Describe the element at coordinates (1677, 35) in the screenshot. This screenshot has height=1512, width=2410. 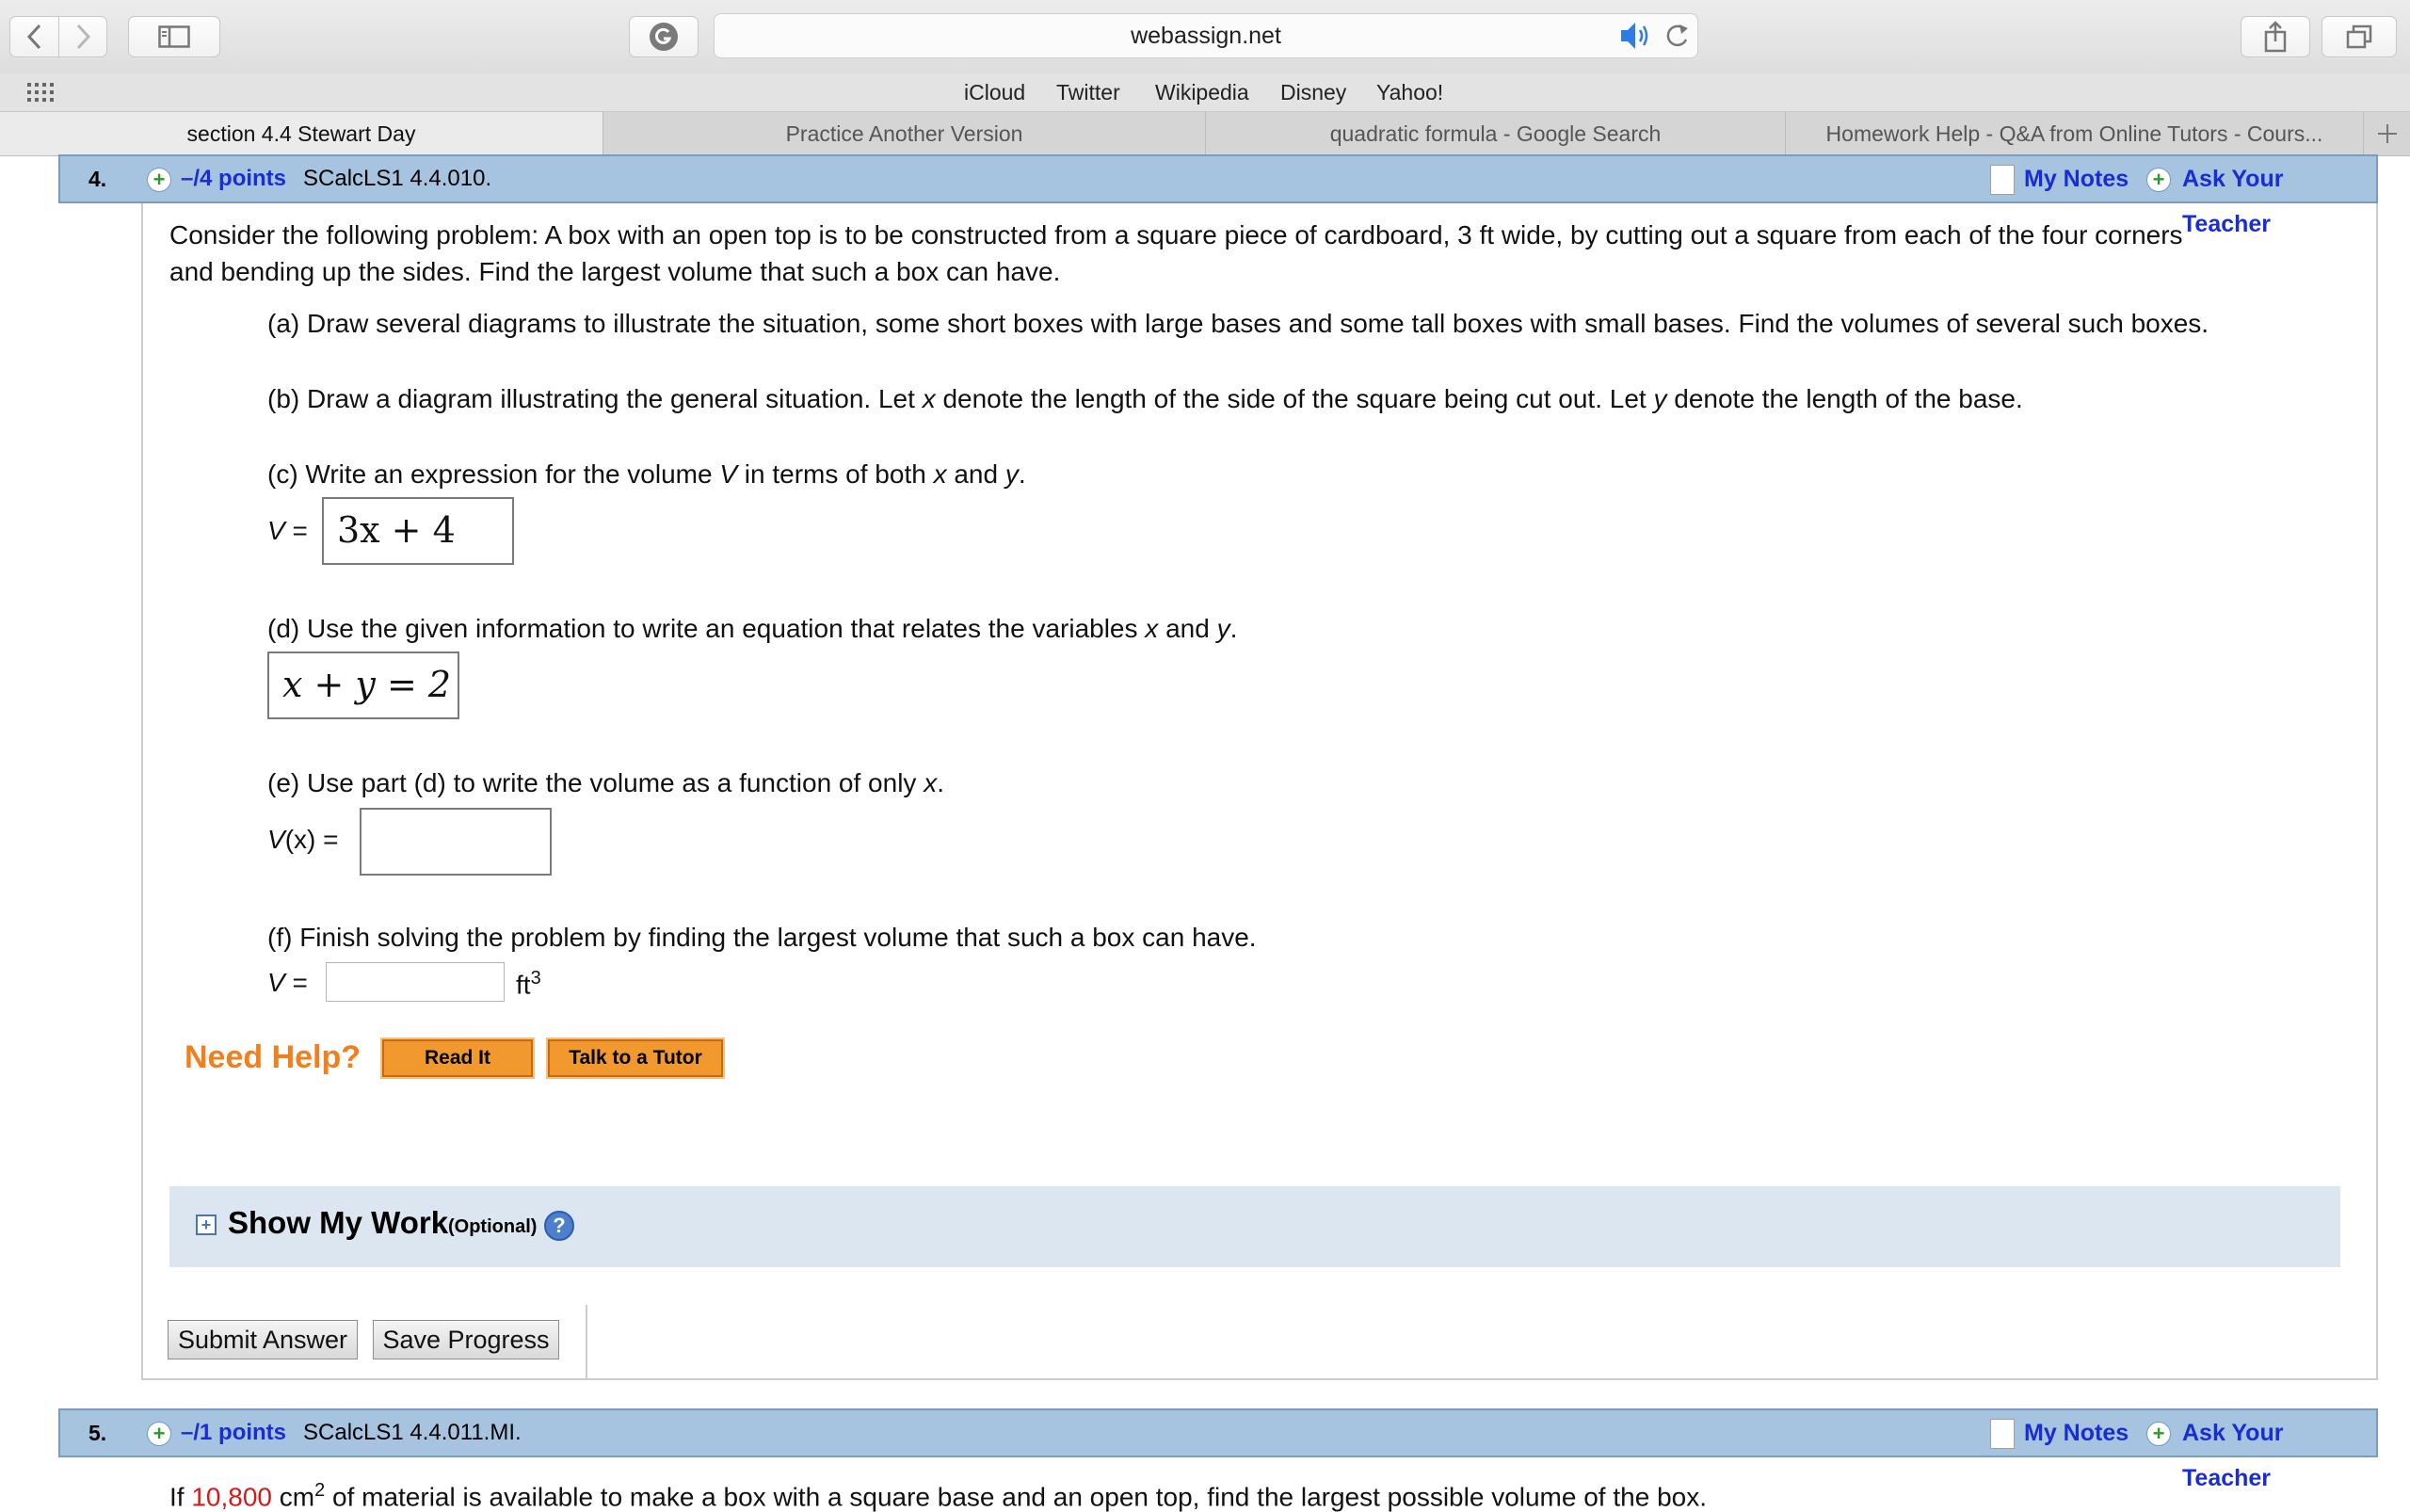
I see `reload-icon` at that location.